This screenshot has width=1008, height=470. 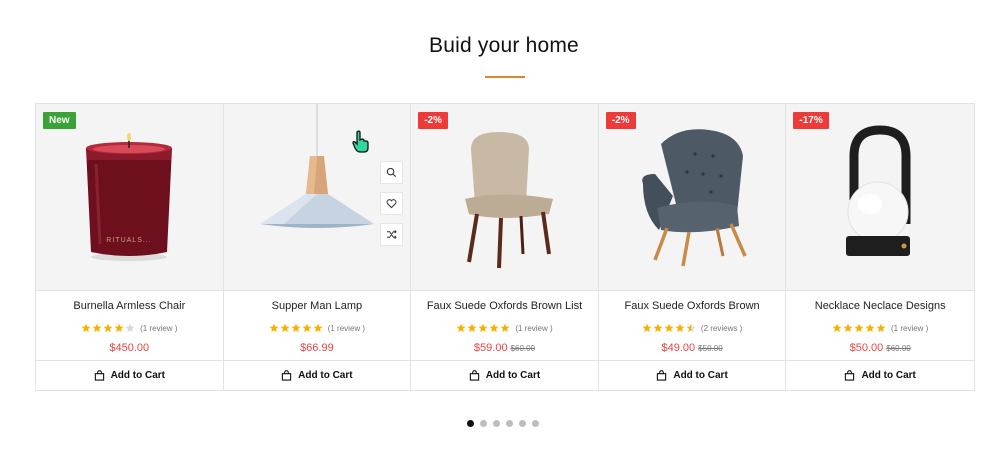 I want to click on star-empty-icon, so click(x=130, y=328).